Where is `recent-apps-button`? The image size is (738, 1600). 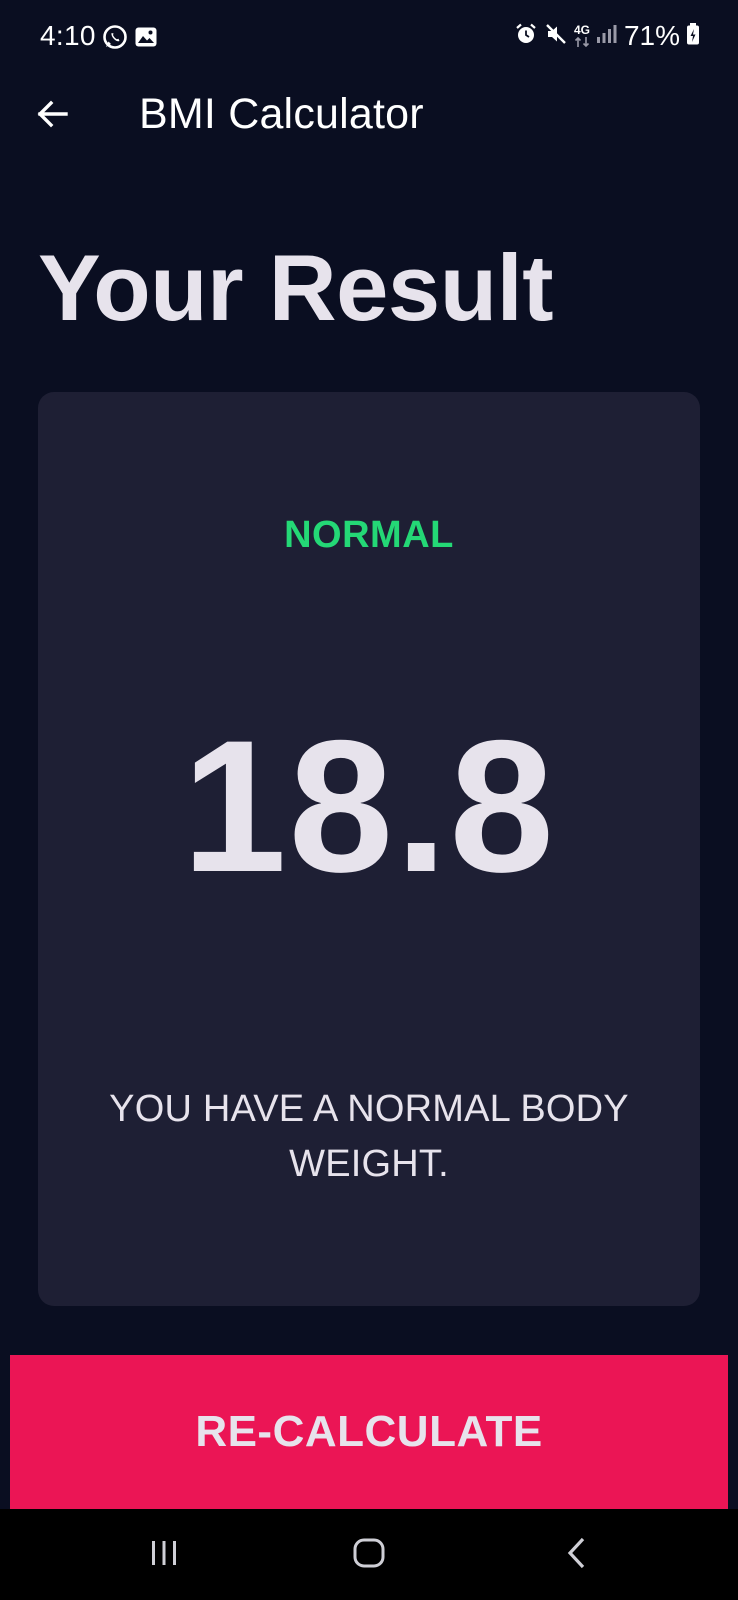 recent-apps-button is located at coordinates (164, 1555).